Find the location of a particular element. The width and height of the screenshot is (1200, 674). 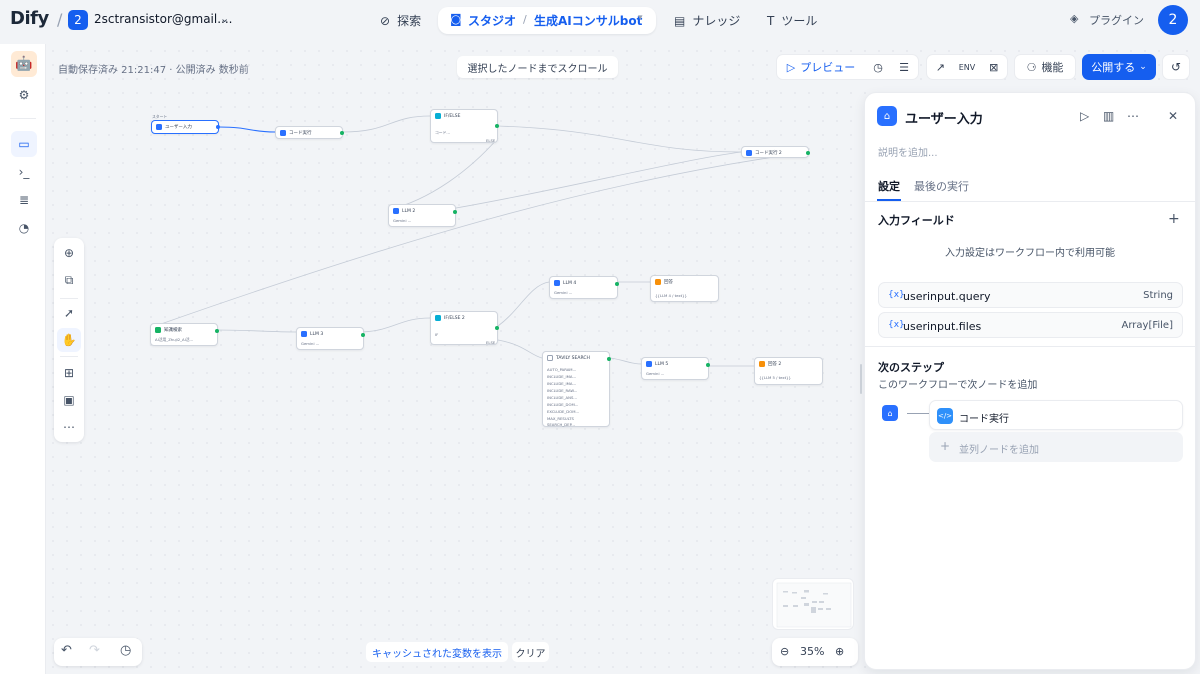

tavily-param: MAX_RESULTS is located at coordinates (560, 418).